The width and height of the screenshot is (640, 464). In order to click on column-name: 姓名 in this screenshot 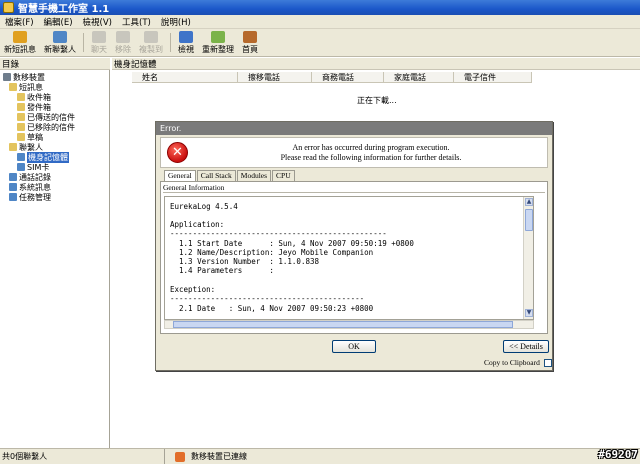, I will do `click(185, 77)`.